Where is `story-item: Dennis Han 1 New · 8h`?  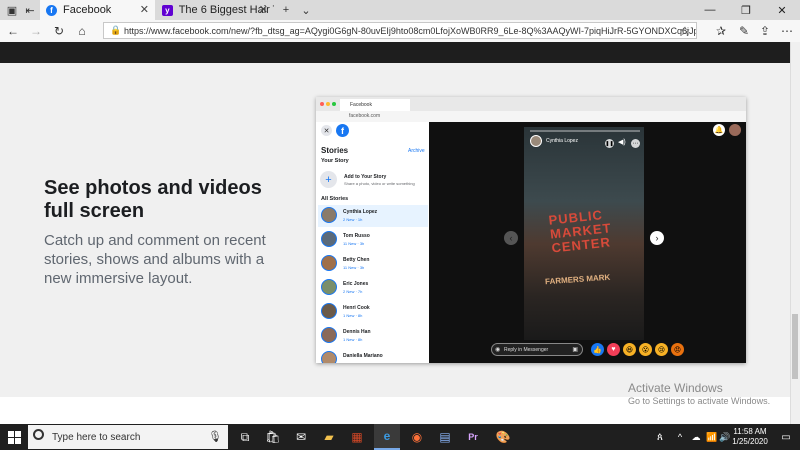 story-item: Dennis Han 1 New · 8h is located at coordinates (373, 336).